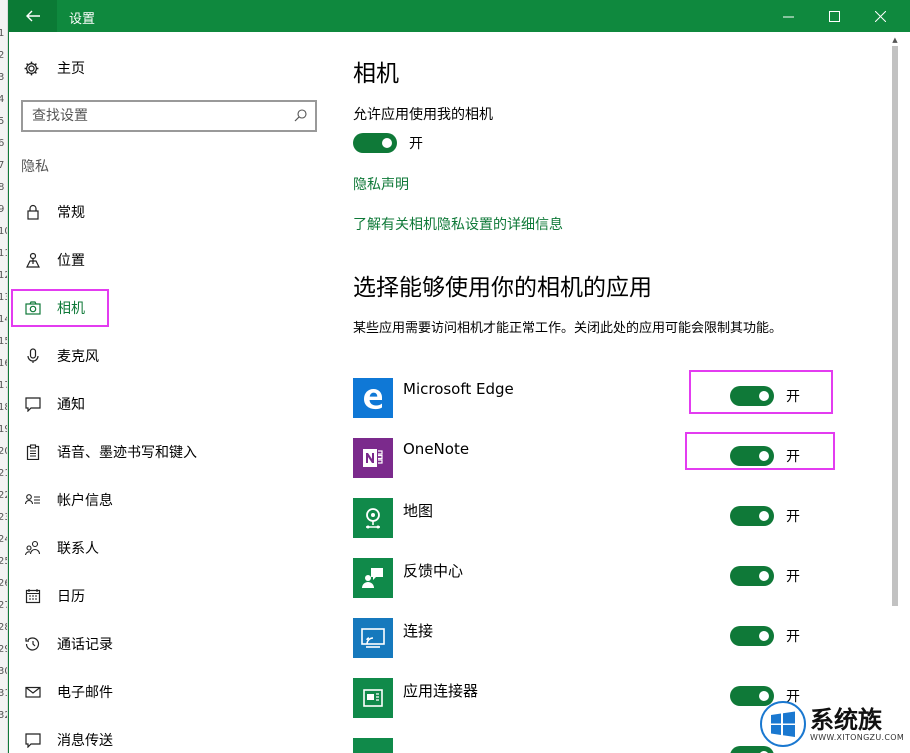  I want to click on sidebar-item-location: 位置, so click(169, 260).